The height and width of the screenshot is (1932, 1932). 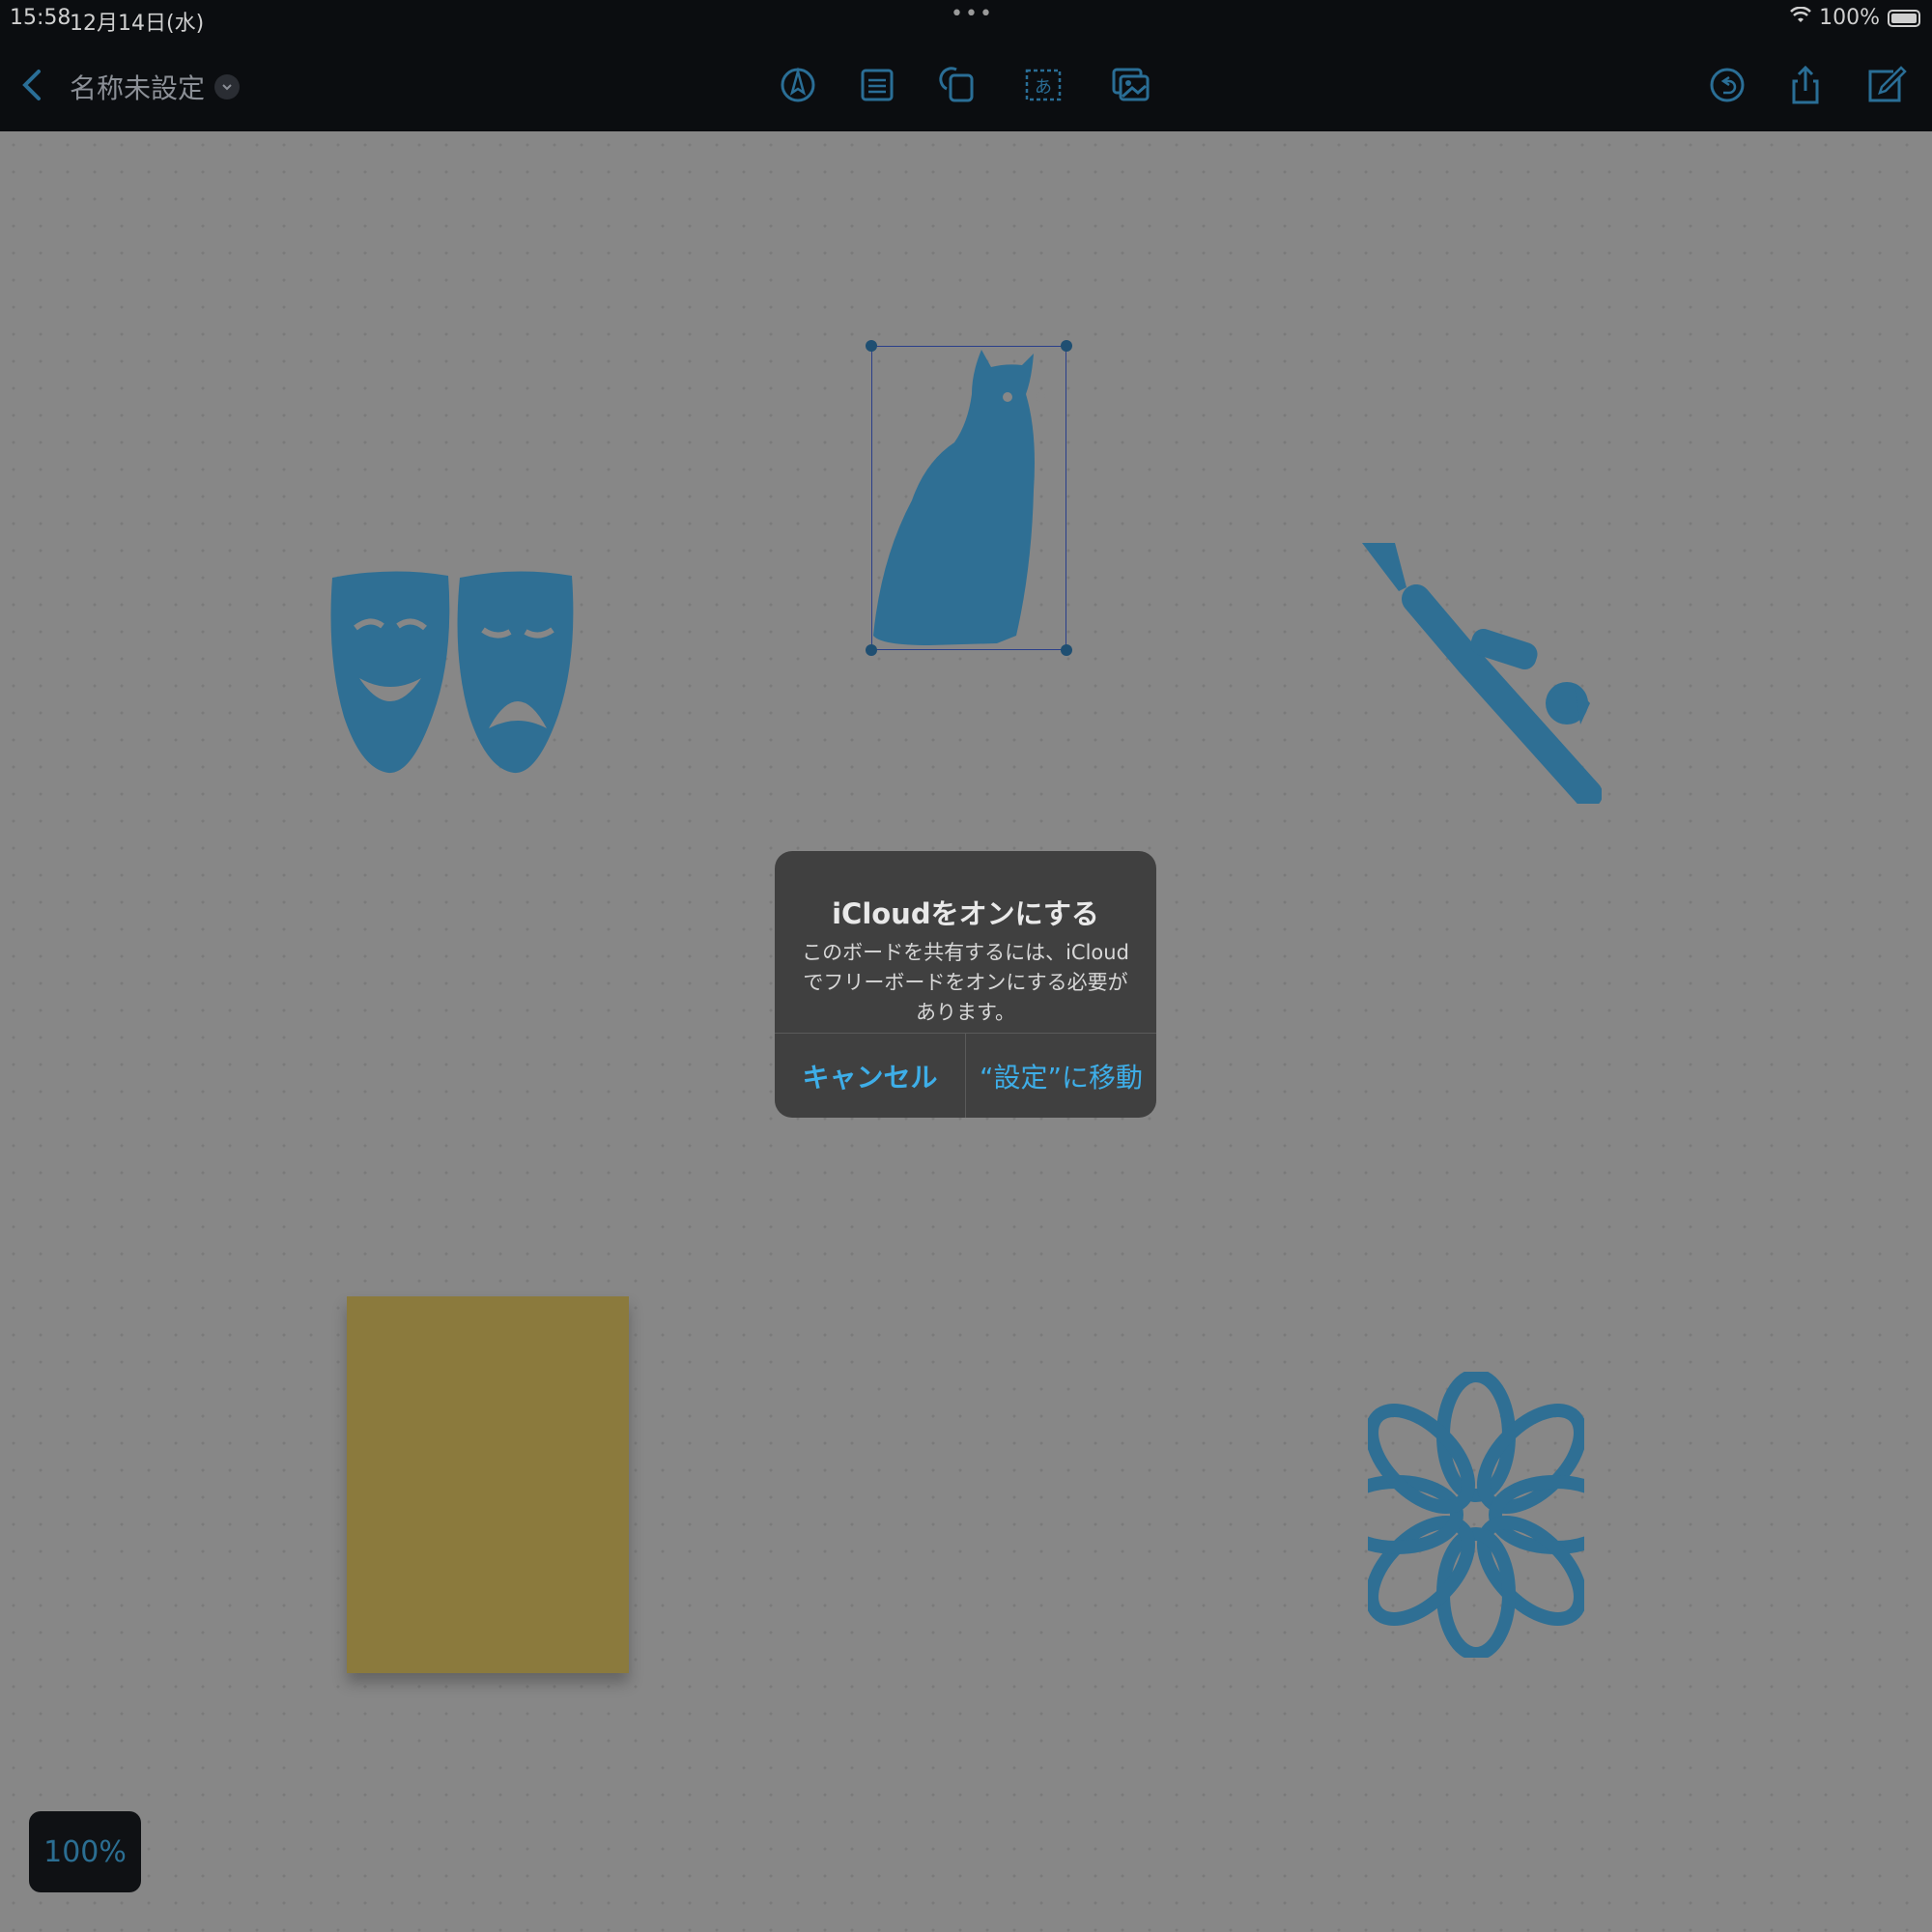 I want to click on flower-icon, so click(x=1476, y=1515).